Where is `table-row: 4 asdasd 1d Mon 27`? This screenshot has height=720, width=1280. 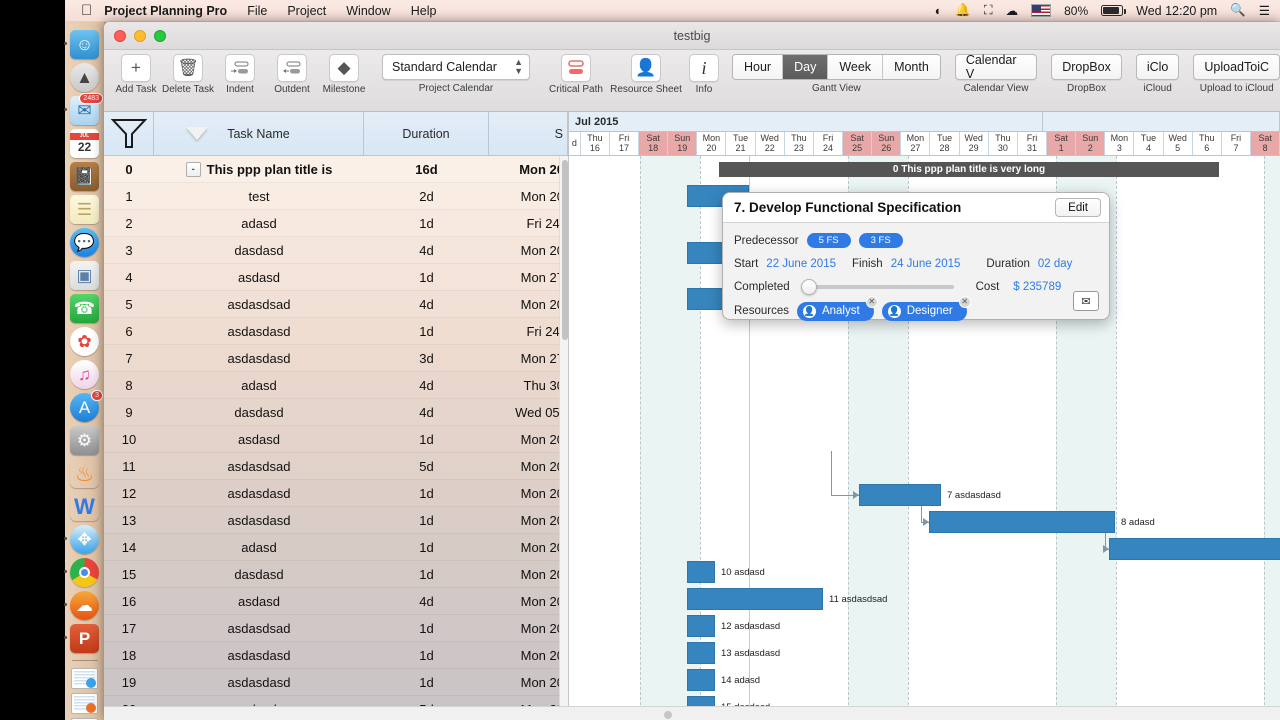
table-row: 4 asdasd 1d Mon 27 is located at coordinates (336, 277).